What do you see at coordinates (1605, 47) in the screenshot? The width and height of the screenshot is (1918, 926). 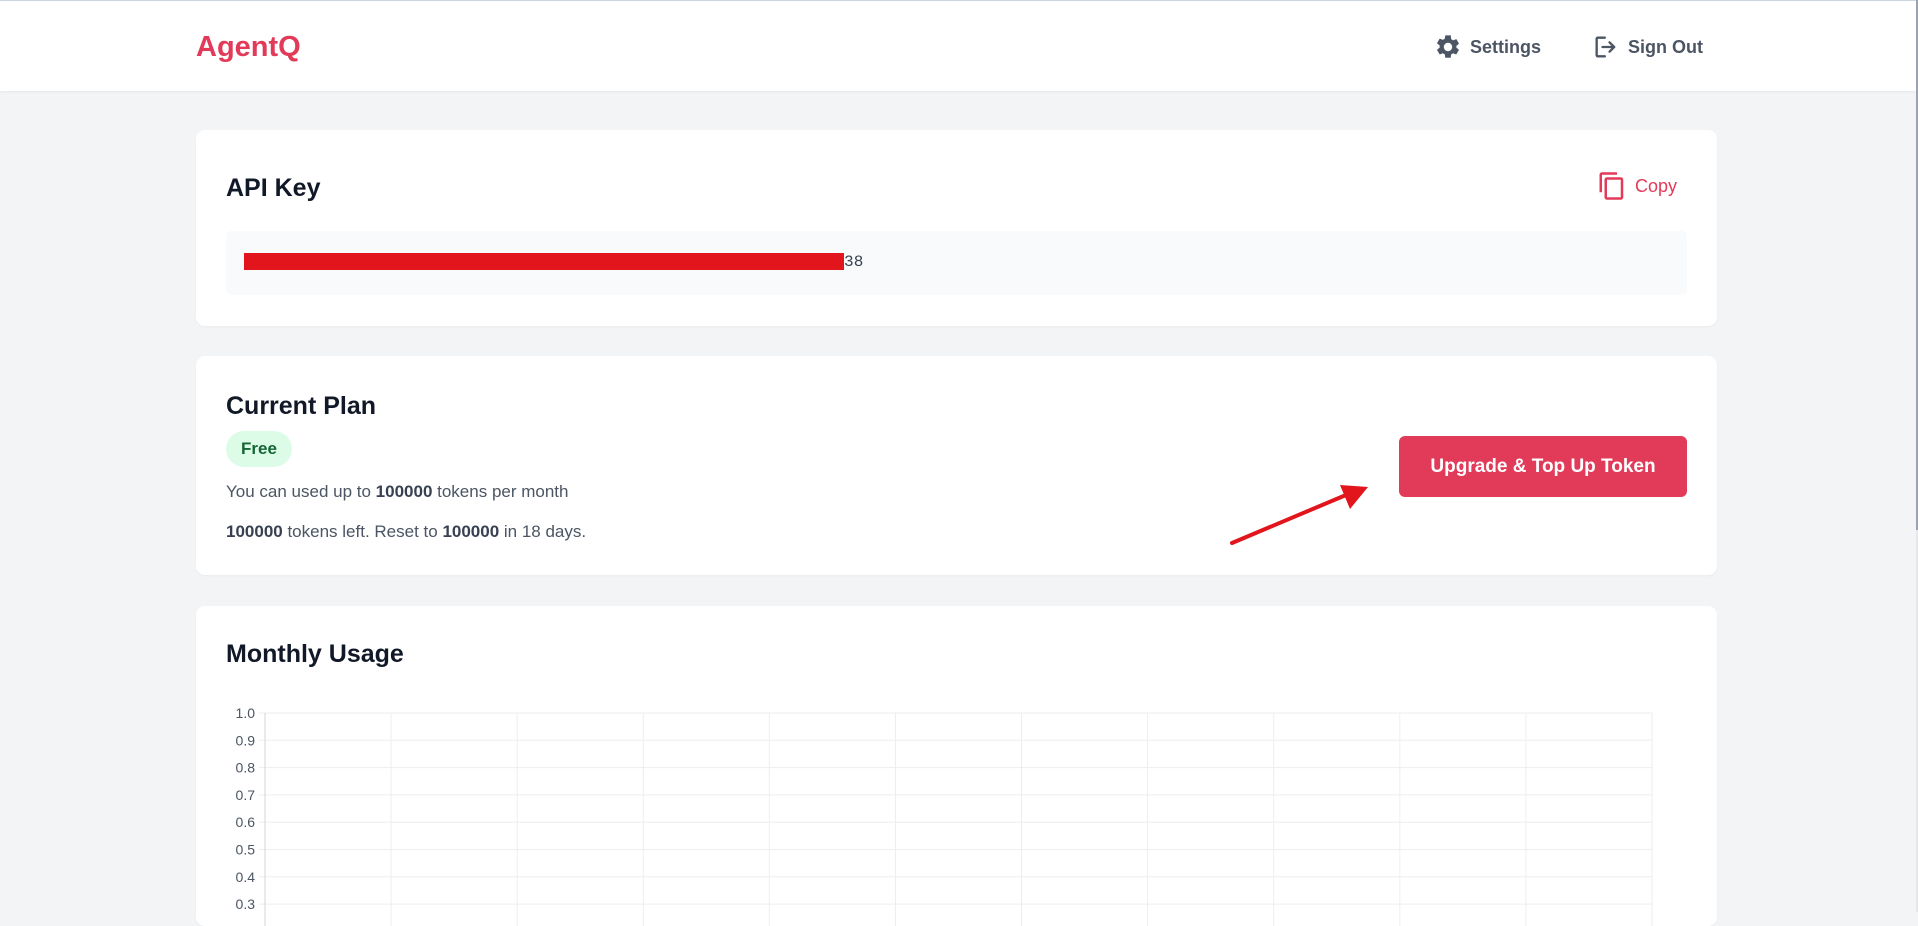 I see `sign-out-icon` at bounding box center [1605, 47].